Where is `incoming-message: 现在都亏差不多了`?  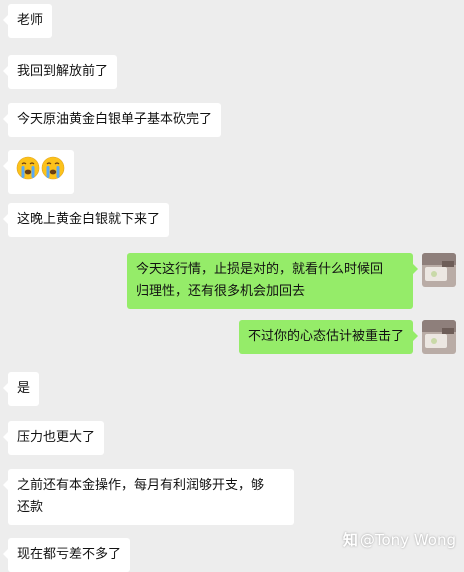 incoming-message: 现在都亏差不多了 is located at coordinates (66, 555).